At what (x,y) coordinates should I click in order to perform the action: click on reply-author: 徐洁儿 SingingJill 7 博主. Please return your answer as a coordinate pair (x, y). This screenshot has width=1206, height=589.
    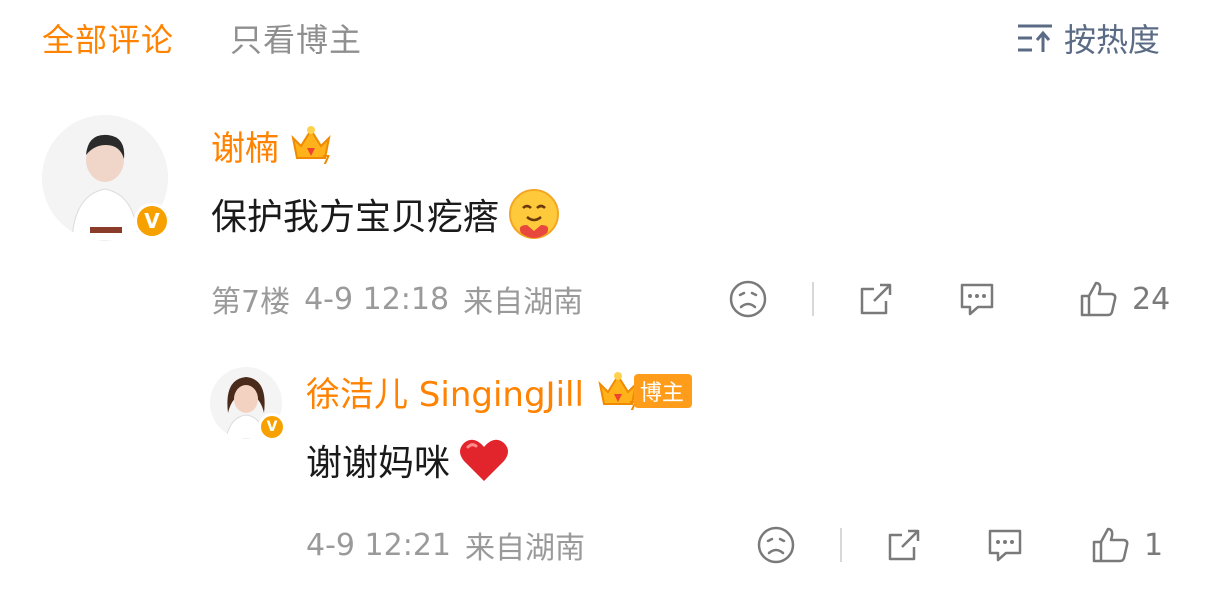
    Looking at the image, I should click on (499, 391).